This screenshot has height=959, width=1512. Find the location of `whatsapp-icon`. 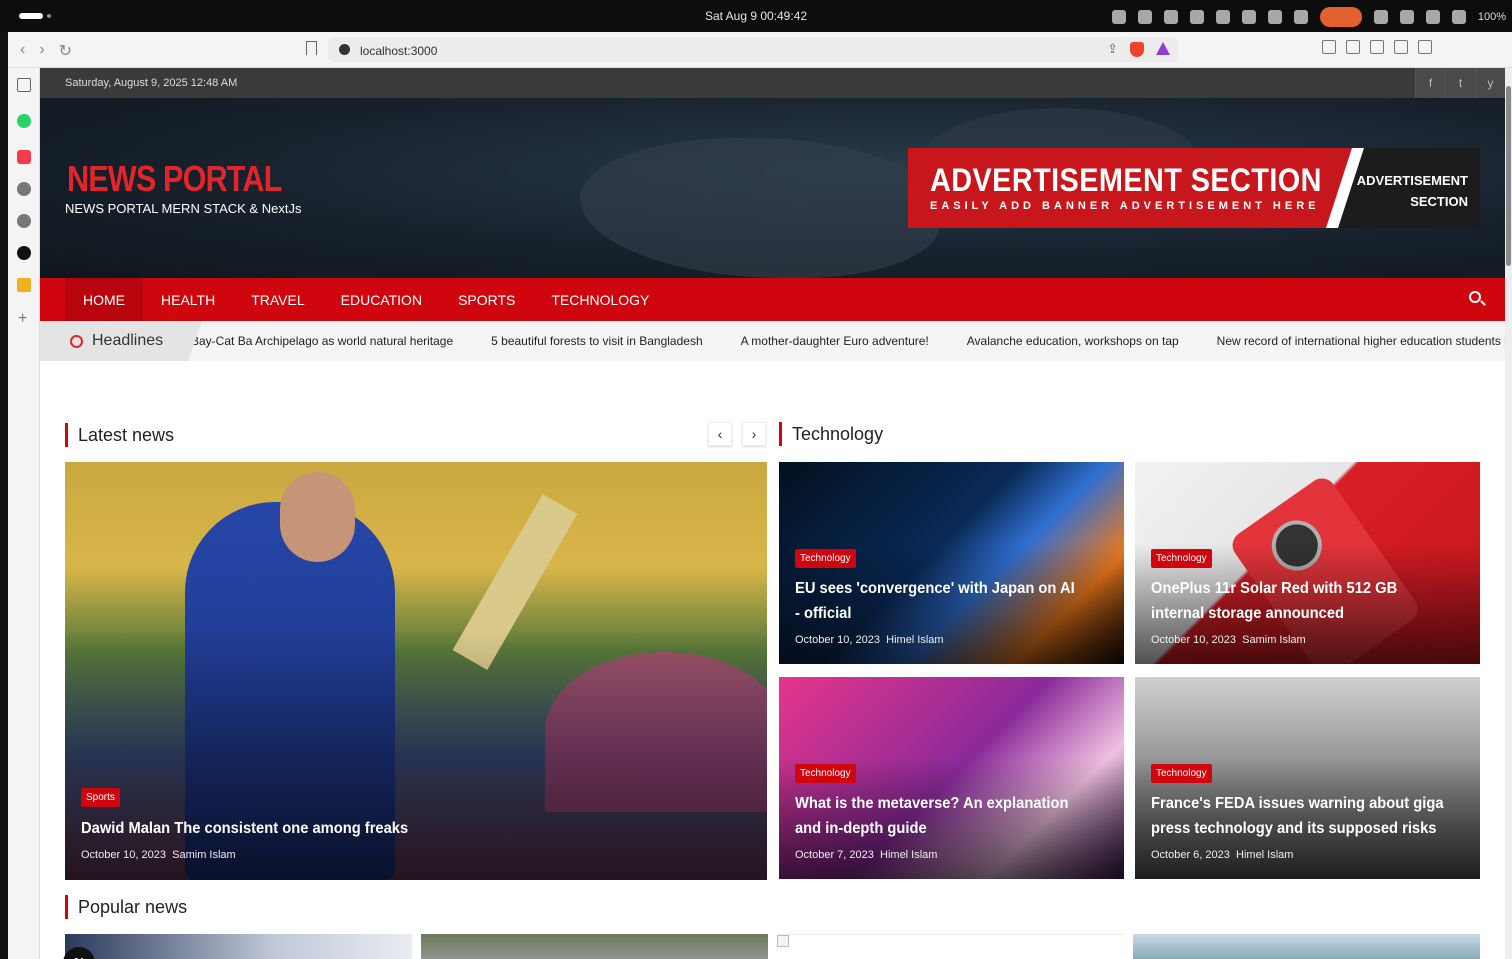

whatsapp-icon is located at coordinates (24, 121).